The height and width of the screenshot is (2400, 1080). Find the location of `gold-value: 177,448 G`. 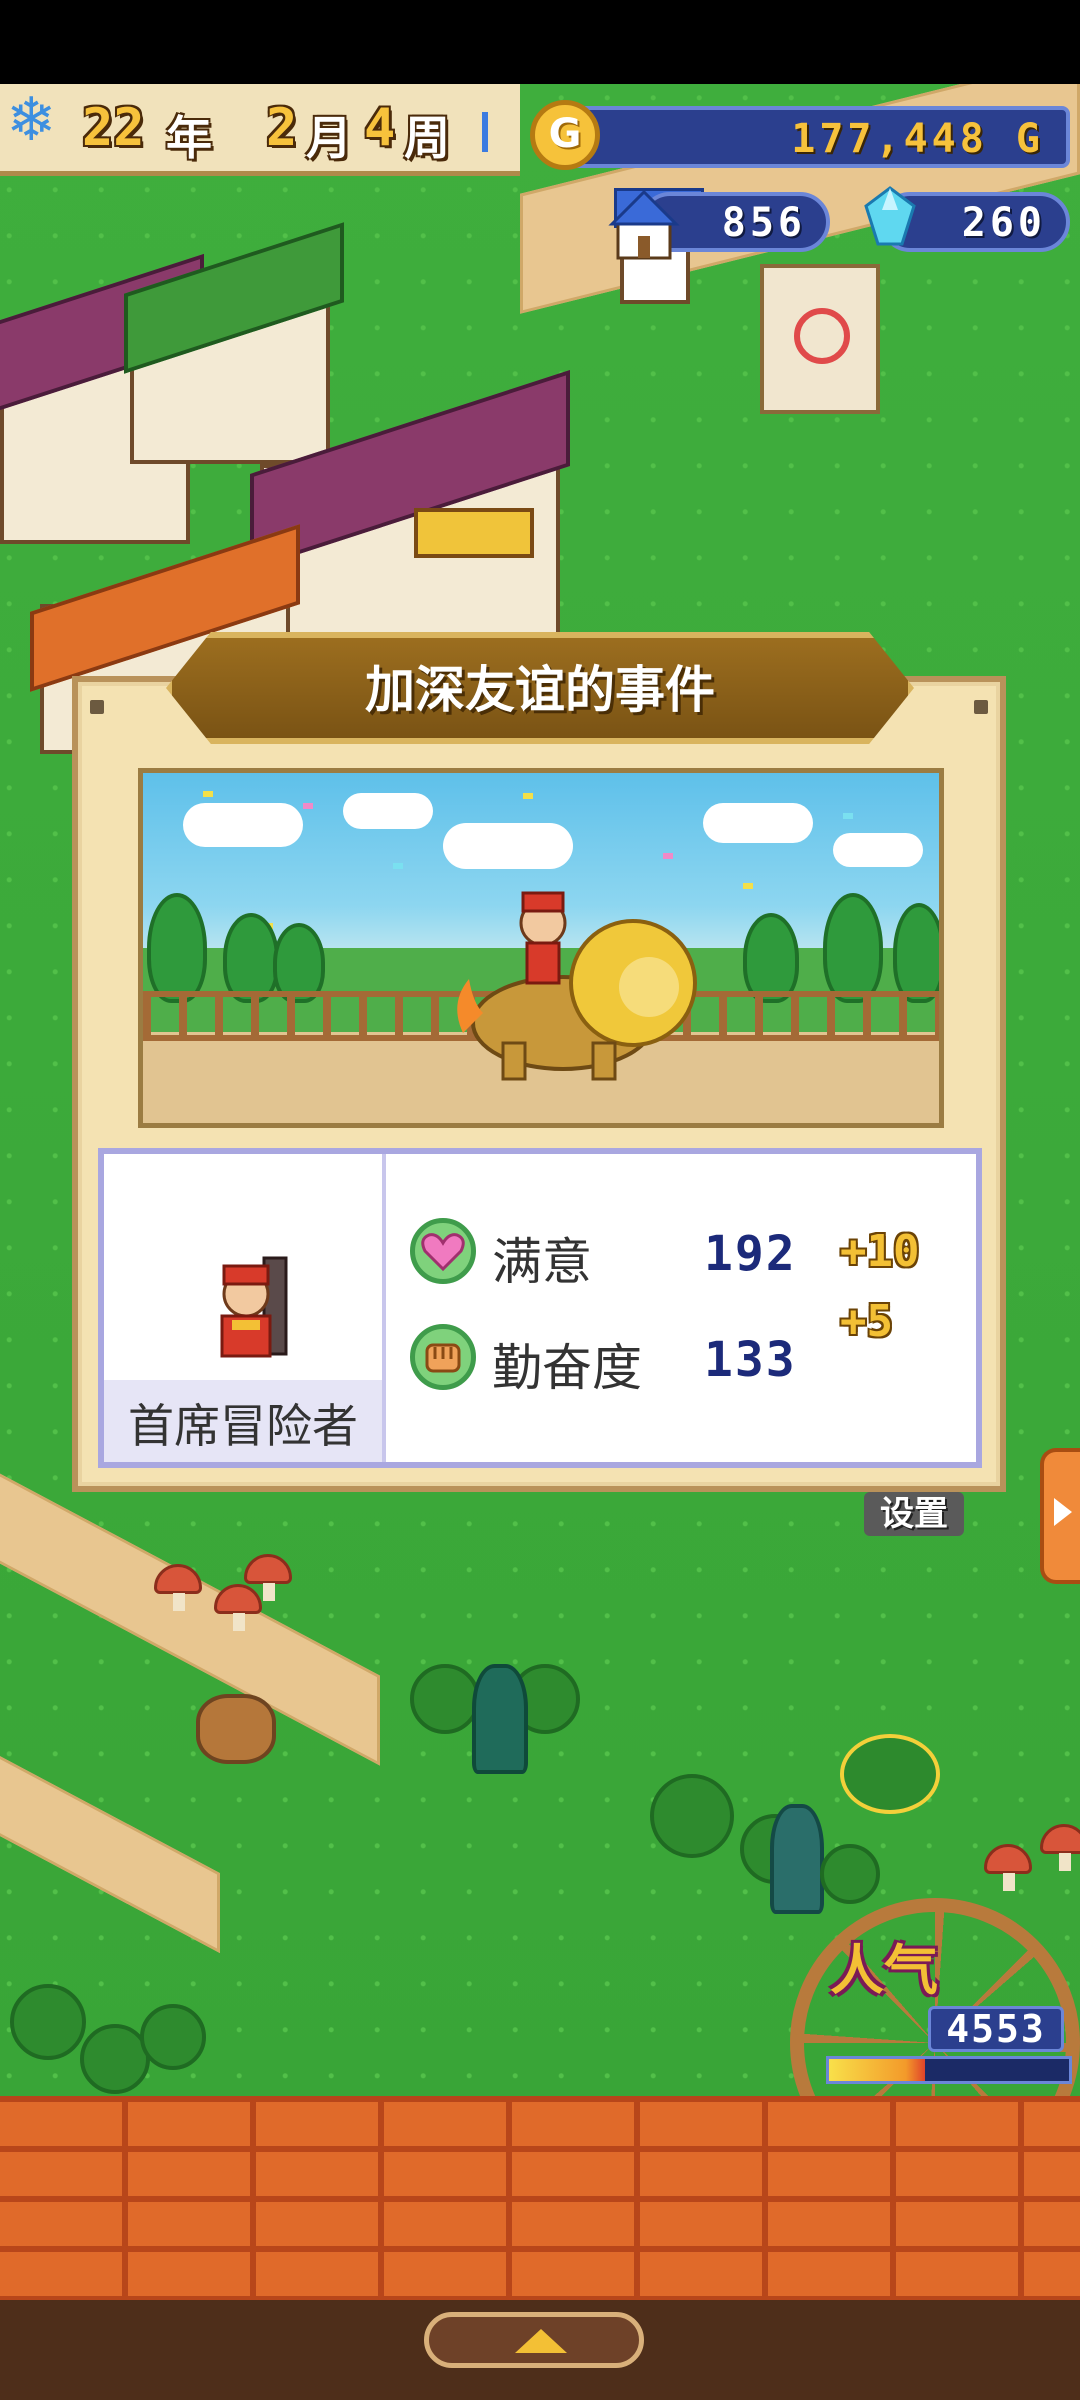

gold-value: 177,448 G is located at coordinates (917, 139).